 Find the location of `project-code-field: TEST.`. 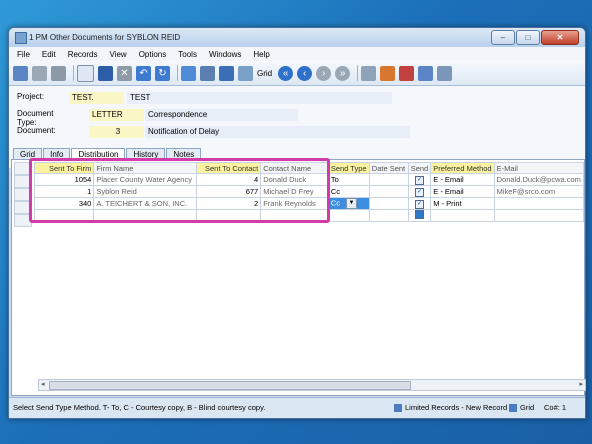

project-code-field: TEST. is located at coordinates (96, 98).